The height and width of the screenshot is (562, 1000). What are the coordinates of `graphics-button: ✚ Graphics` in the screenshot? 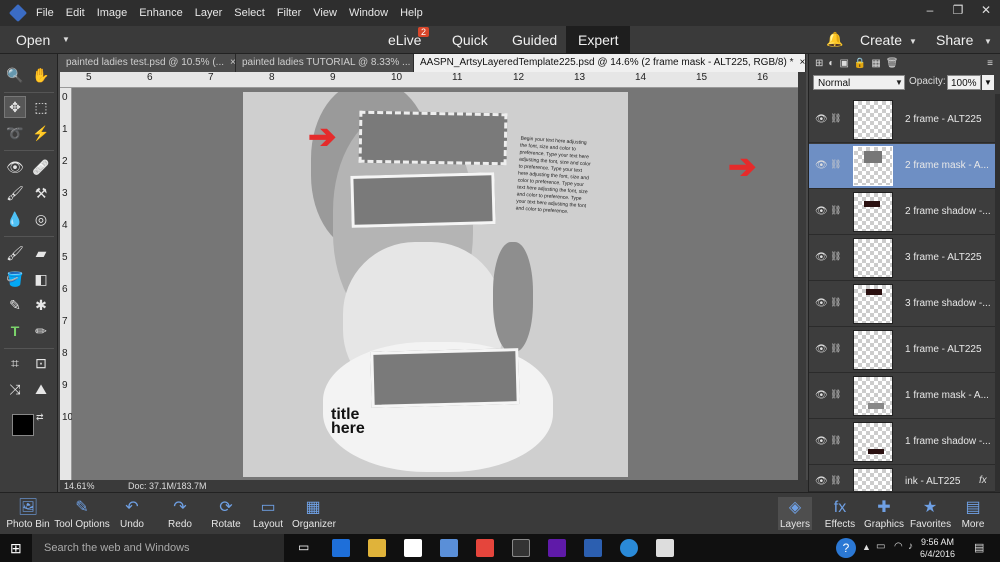 It's located at (884, 513).